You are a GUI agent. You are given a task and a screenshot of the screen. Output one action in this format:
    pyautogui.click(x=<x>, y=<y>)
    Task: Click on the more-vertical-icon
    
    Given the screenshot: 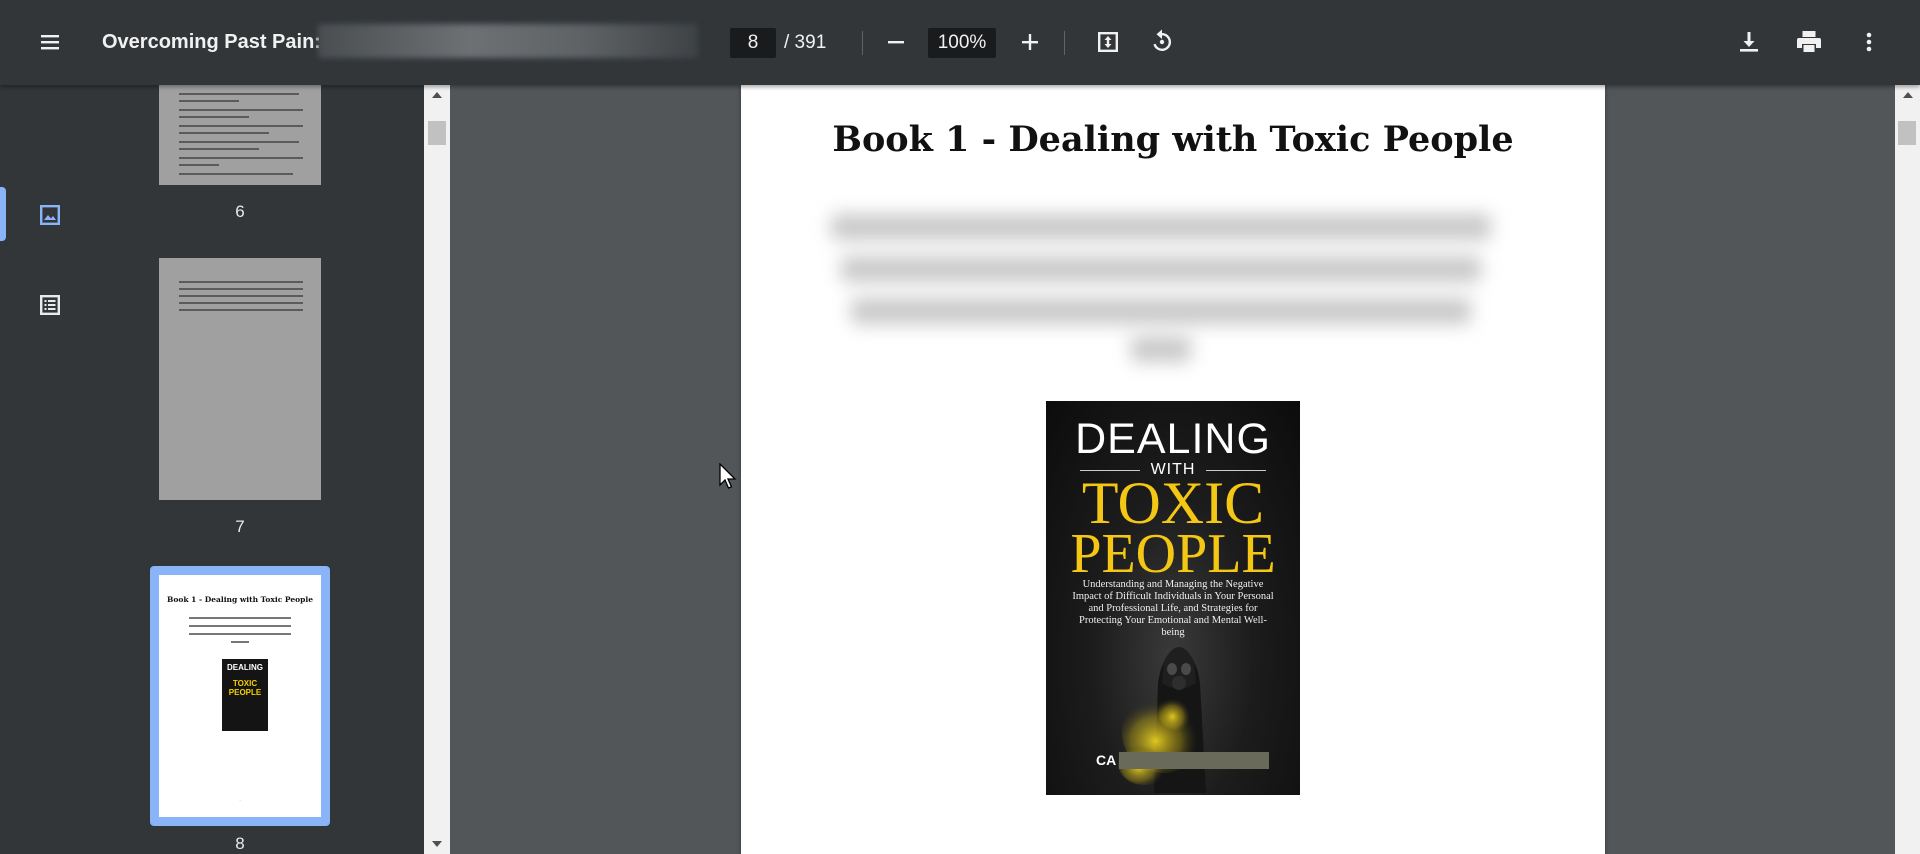 What is the action you would take?
    pyautogui.click(x=1869, y=42)
    